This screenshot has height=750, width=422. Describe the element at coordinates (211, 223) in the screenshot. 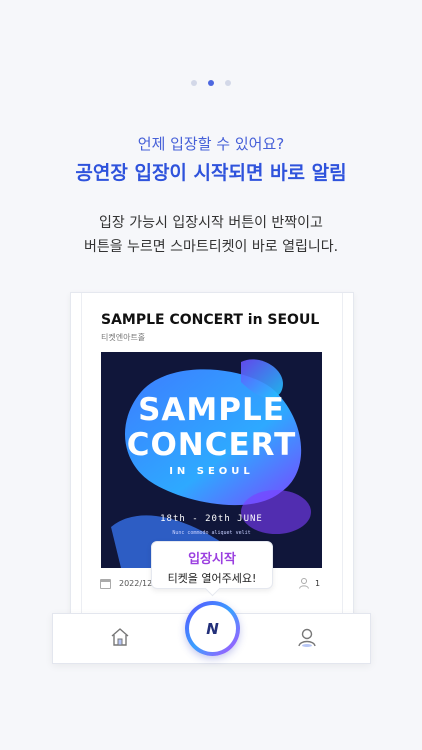

I see `description-line-1: 입장 가능시 입장시작 버튼이 반짝이고` at that location.